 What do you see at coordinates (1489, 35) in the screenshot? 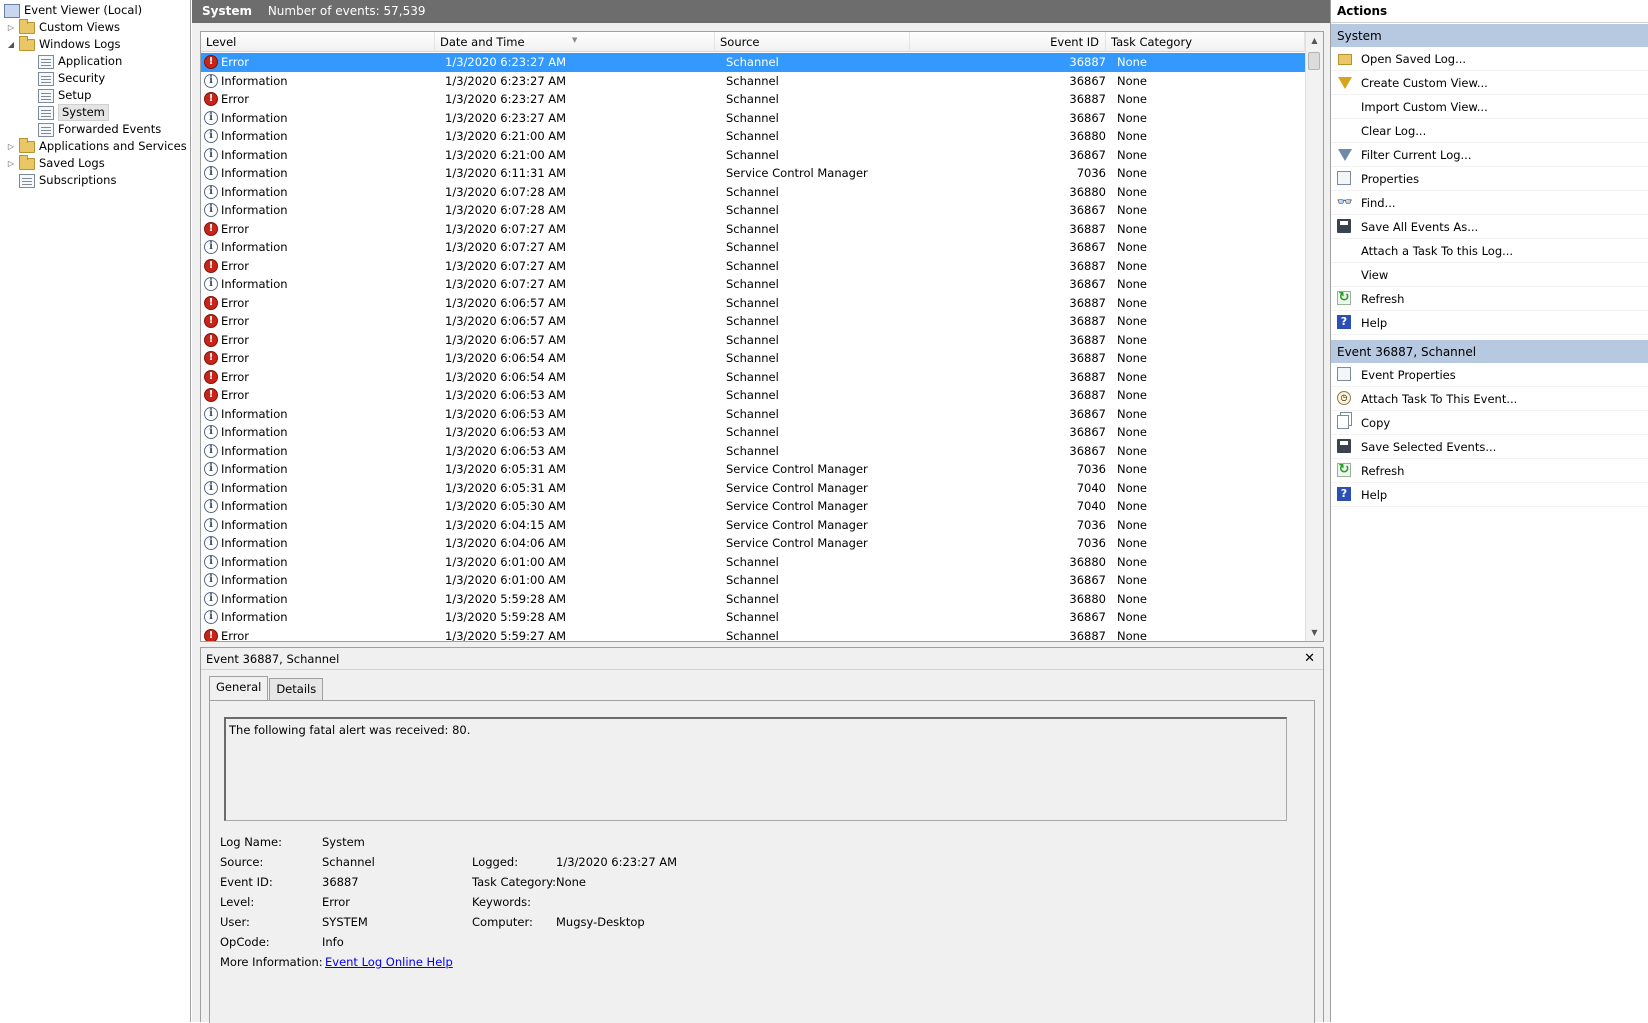
I see `actions-section-system: System` at bounding box center [1489, 35].